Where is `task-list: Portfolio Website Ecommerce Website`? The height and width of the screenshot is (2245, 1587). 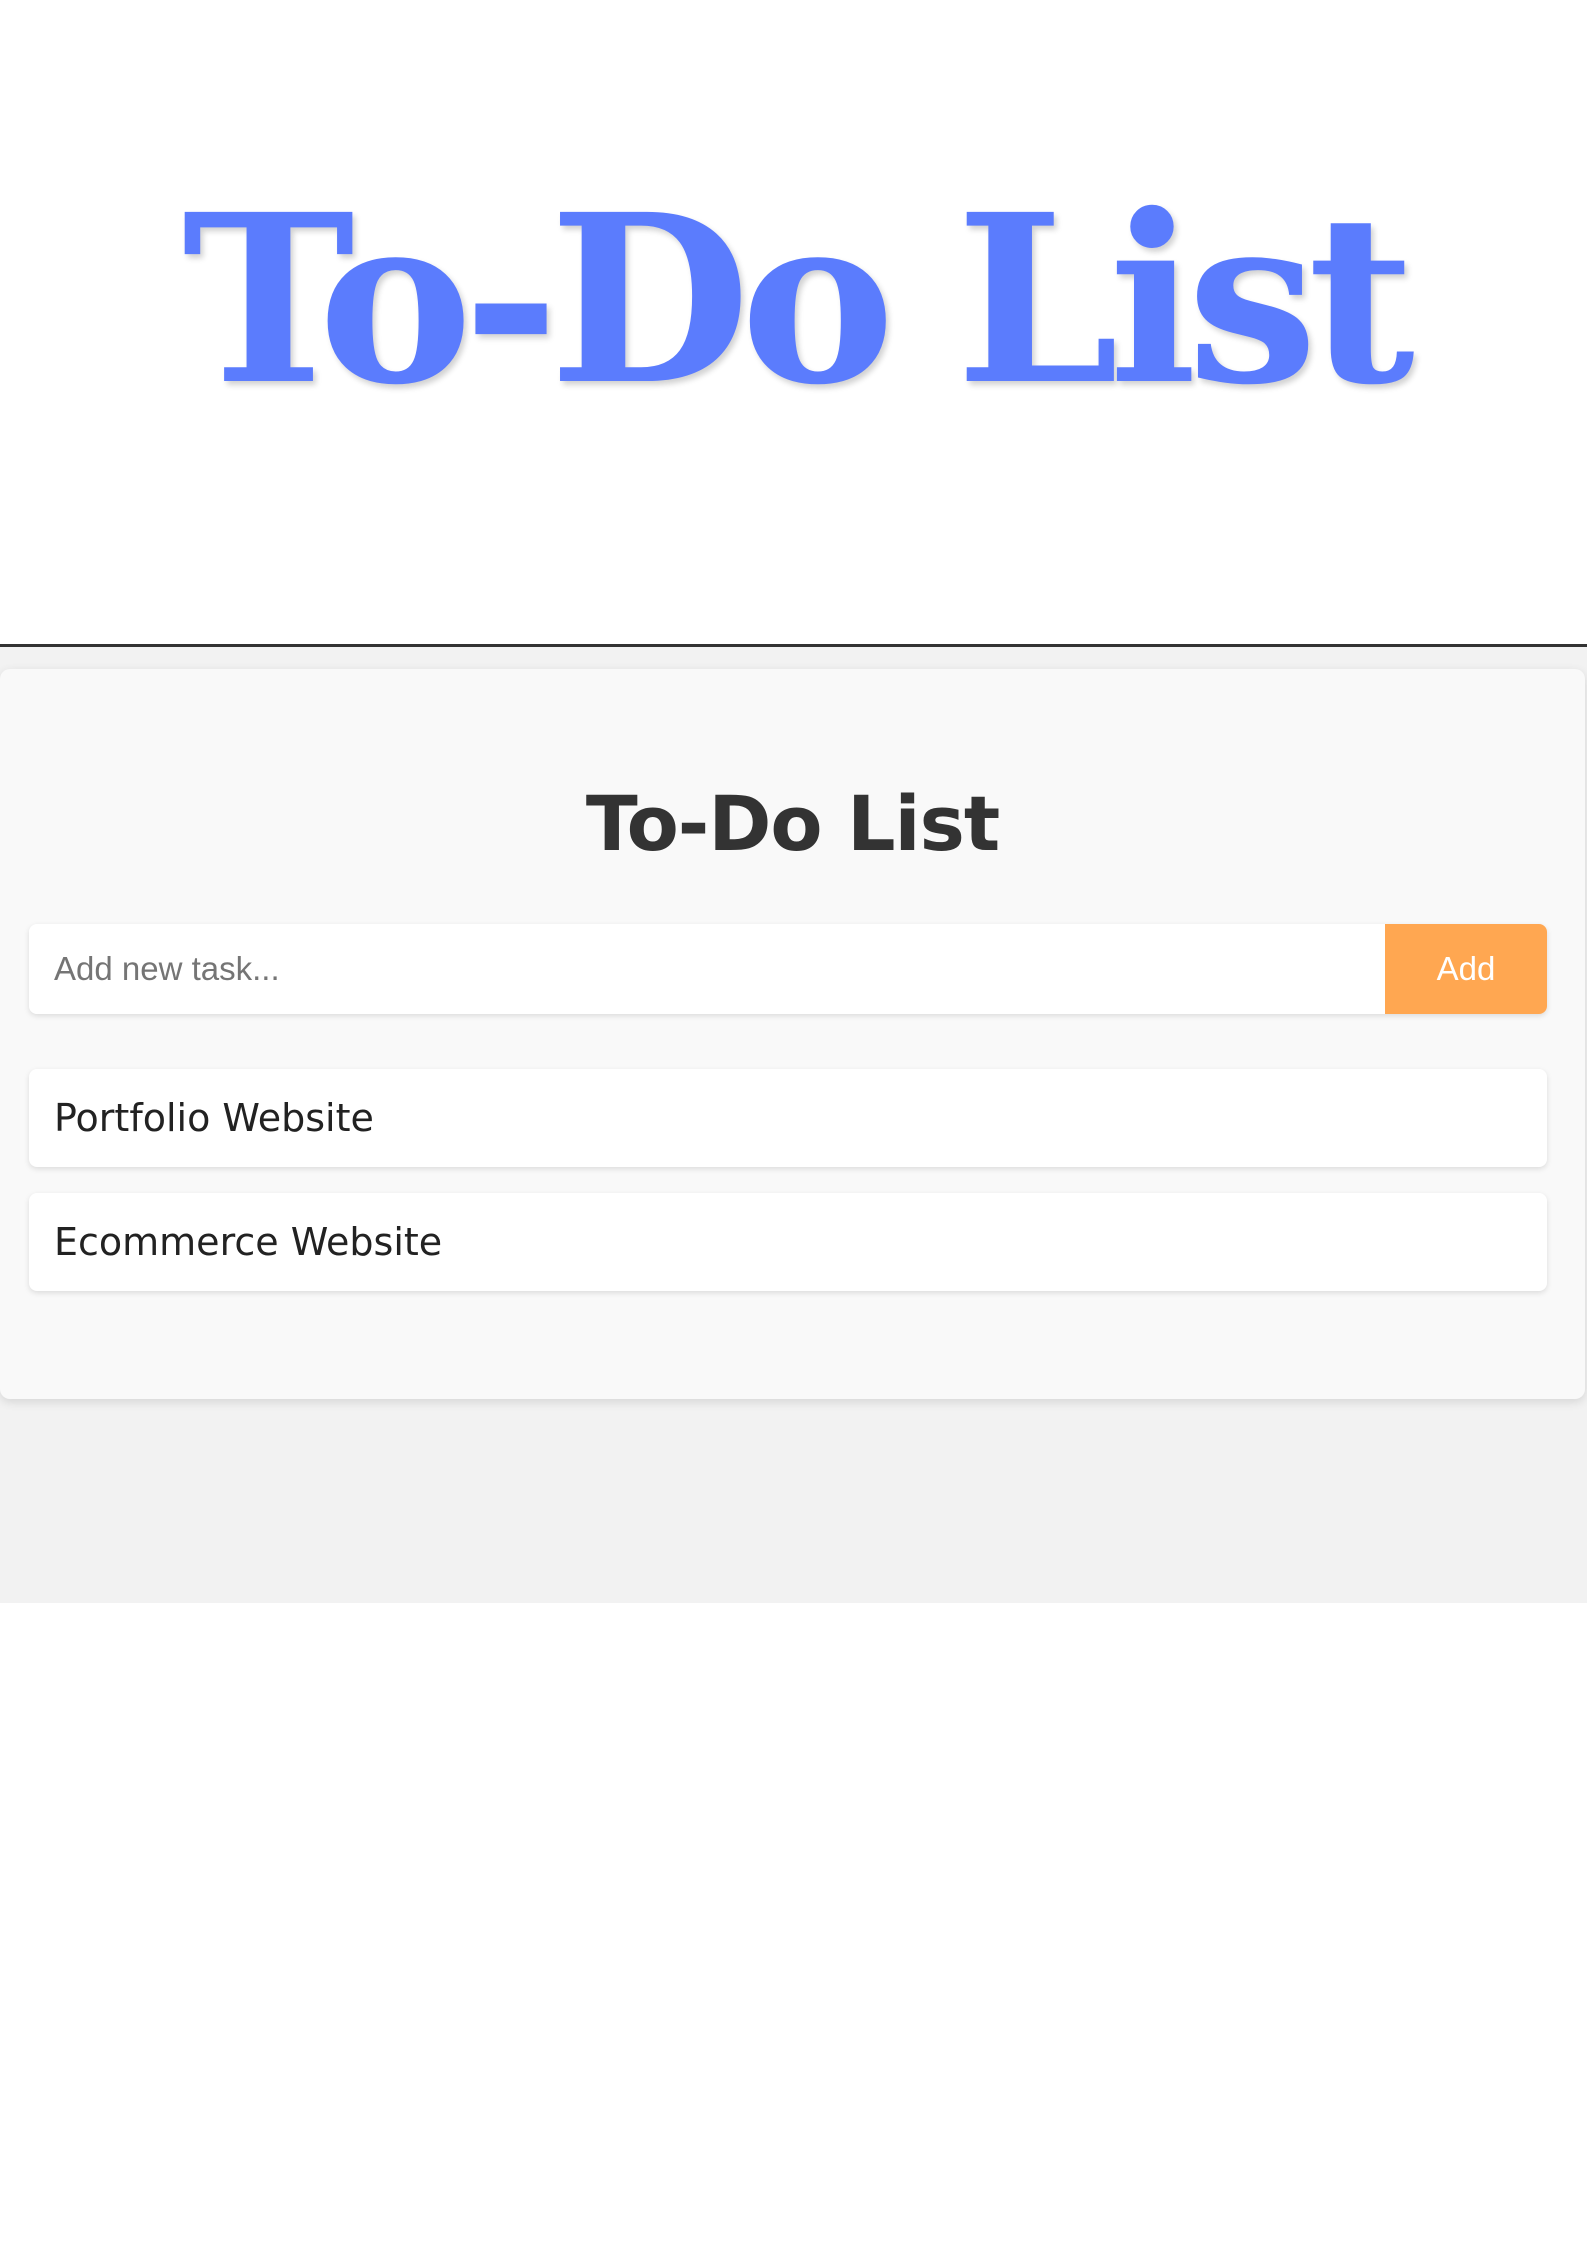 task-list: Portfolio Website Ecommerce Website is located at coordinates (788, 1193).